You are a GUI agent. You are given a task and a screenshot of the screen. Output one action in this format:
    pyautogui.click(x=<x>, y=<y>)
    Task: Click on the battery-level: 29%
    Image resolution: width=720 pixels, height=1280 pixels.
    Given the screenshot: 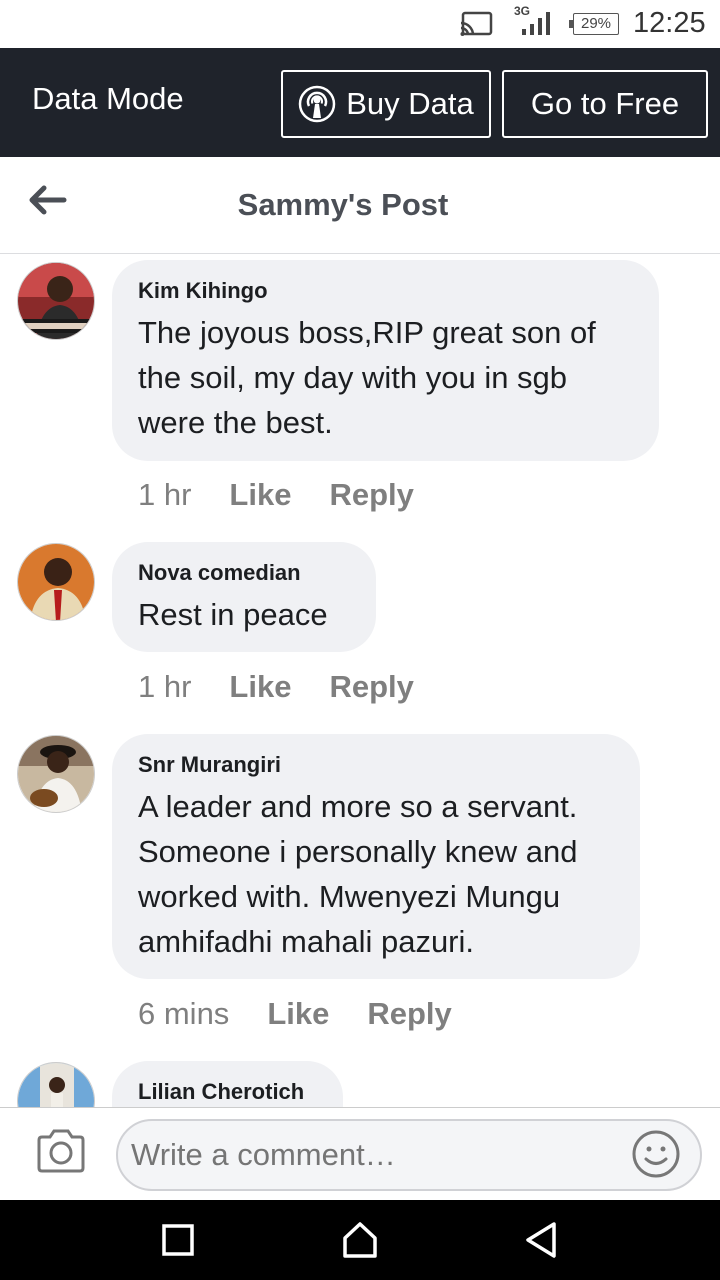 What is the action you would take?
    pyautogui.click(x=596, y=23)
    